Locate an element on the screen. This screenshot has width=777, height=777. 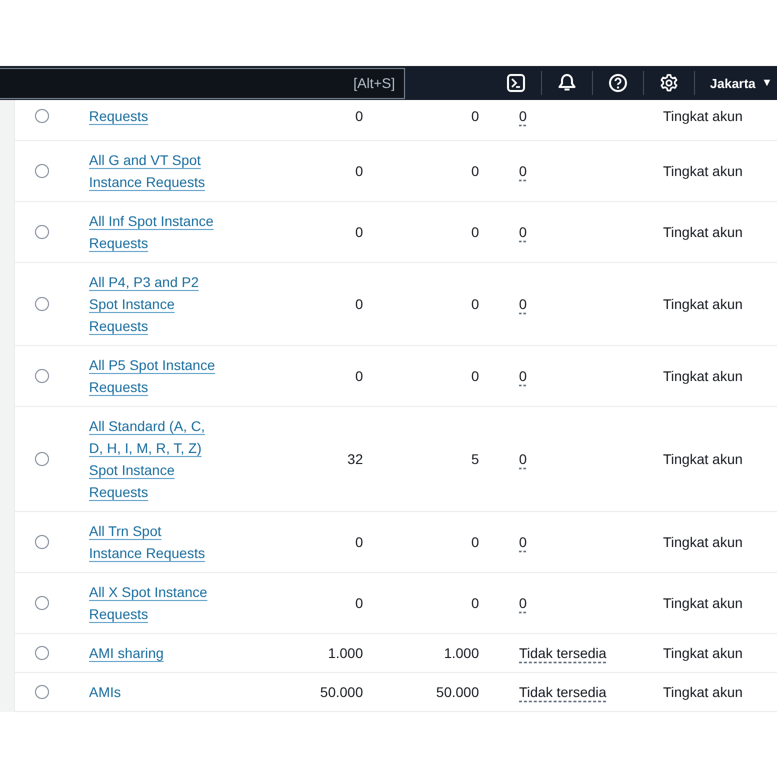
table-cell-text: 32 is located at coordinates (355, 459).